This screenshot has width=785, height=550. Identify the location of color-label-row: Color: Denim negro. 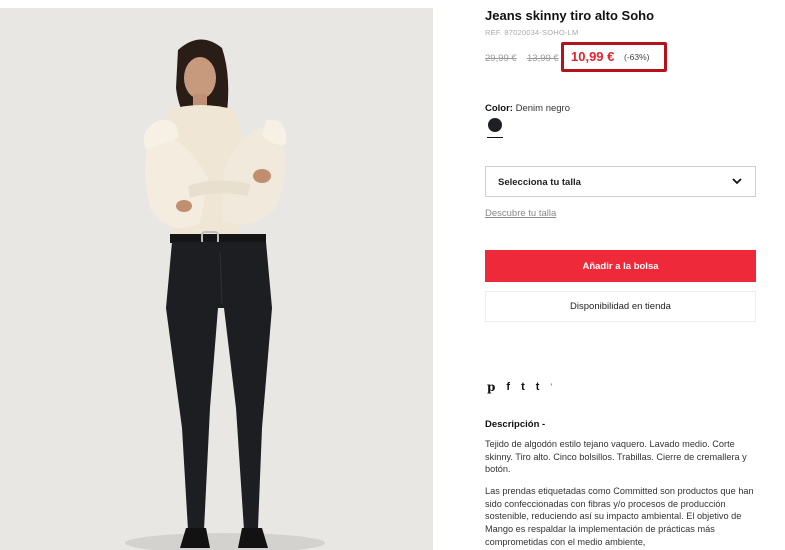
(527, 108).